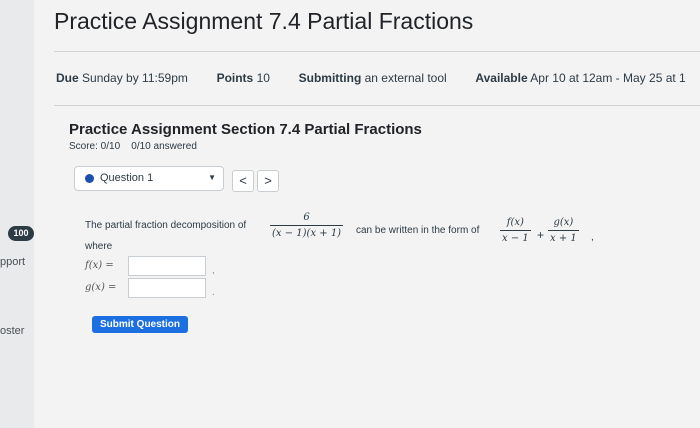  I want to click on where-label: where, so click(99, 246).